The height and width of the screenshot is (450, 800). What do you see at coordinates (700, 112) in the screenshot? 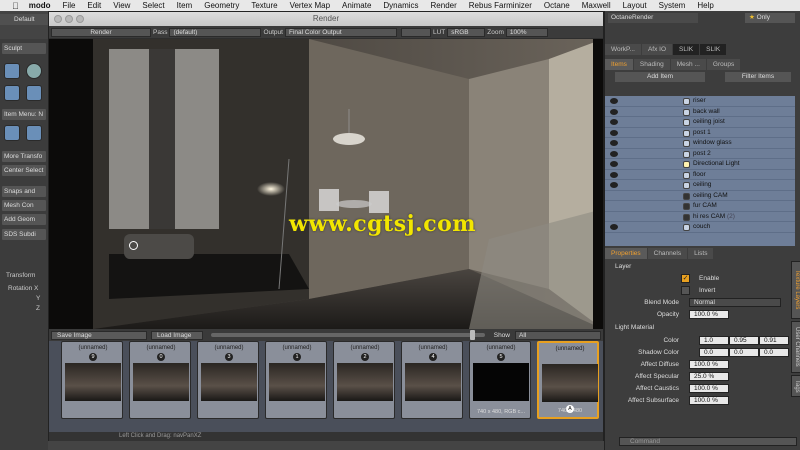
I see `list-item: back wall` at bounding box center [700, 112].